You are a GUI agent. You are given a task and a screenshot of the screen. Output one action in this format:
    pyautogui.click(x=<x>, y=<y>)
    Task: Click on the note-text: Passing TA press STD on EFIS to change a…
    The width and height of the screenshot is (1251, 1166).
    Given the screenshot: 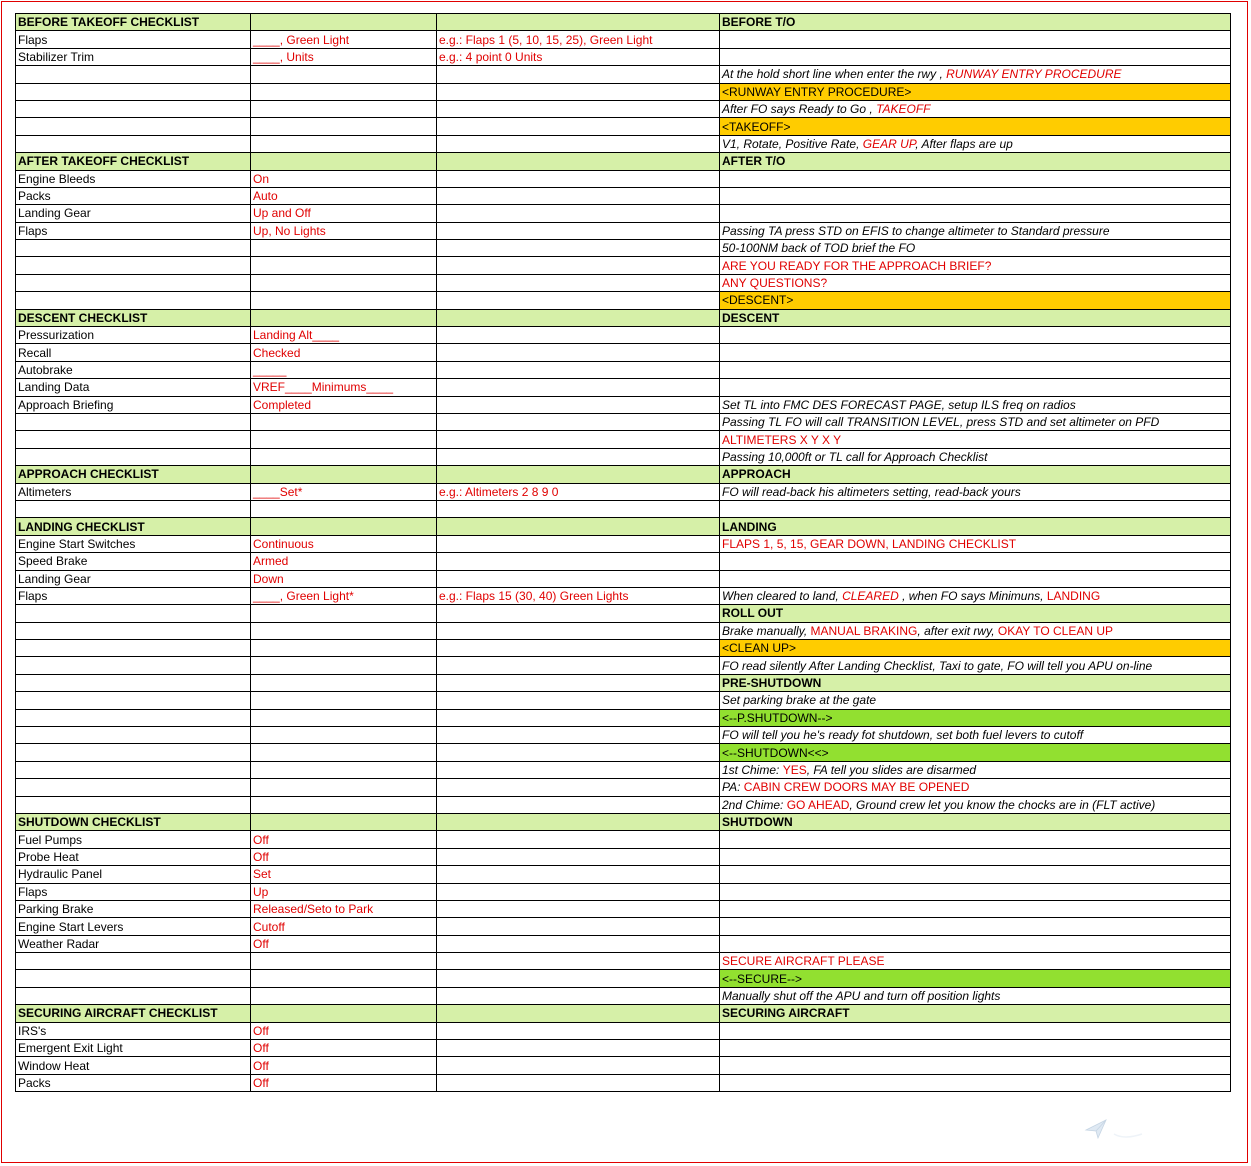 What is the action you would take?
    pyautogui.click(x=916, y=230)
    